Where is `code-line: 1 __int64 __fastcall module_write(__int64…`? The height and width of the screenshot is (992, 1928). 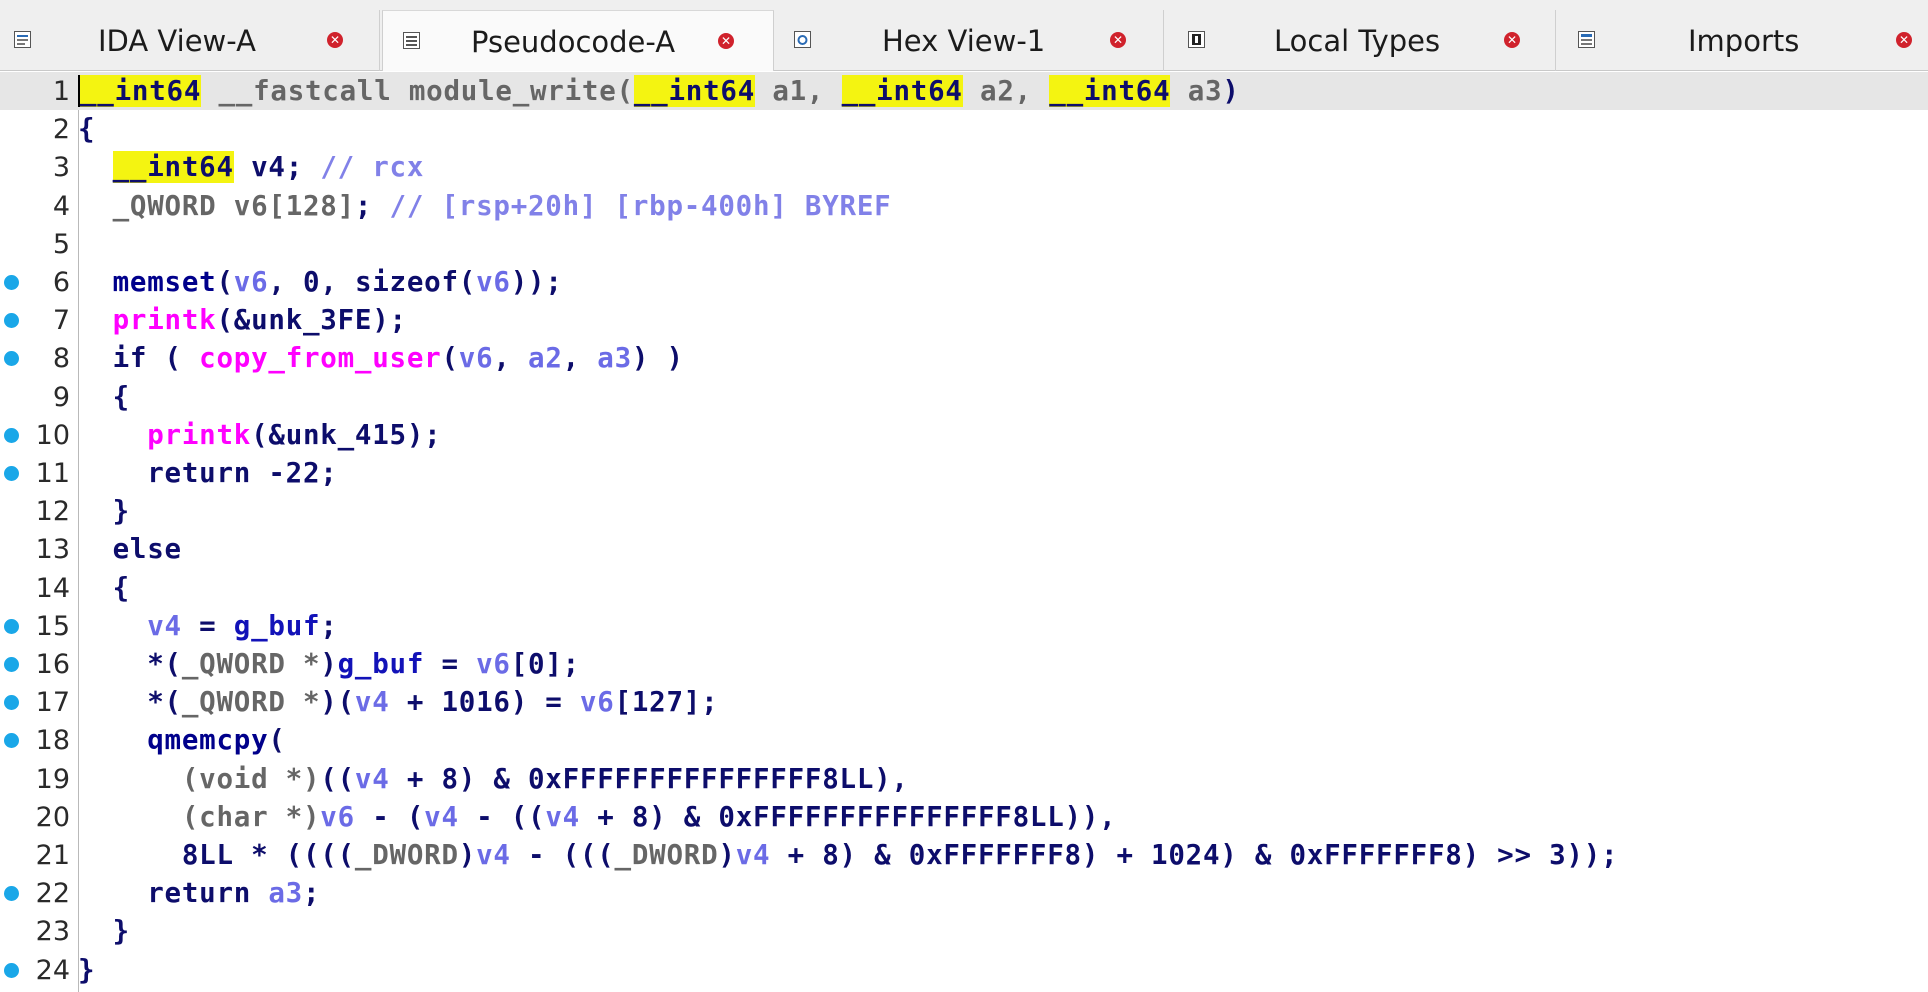 code-line: 1 __int64 __fastcall module_write(__int64… is located at coordinates (964, 91).